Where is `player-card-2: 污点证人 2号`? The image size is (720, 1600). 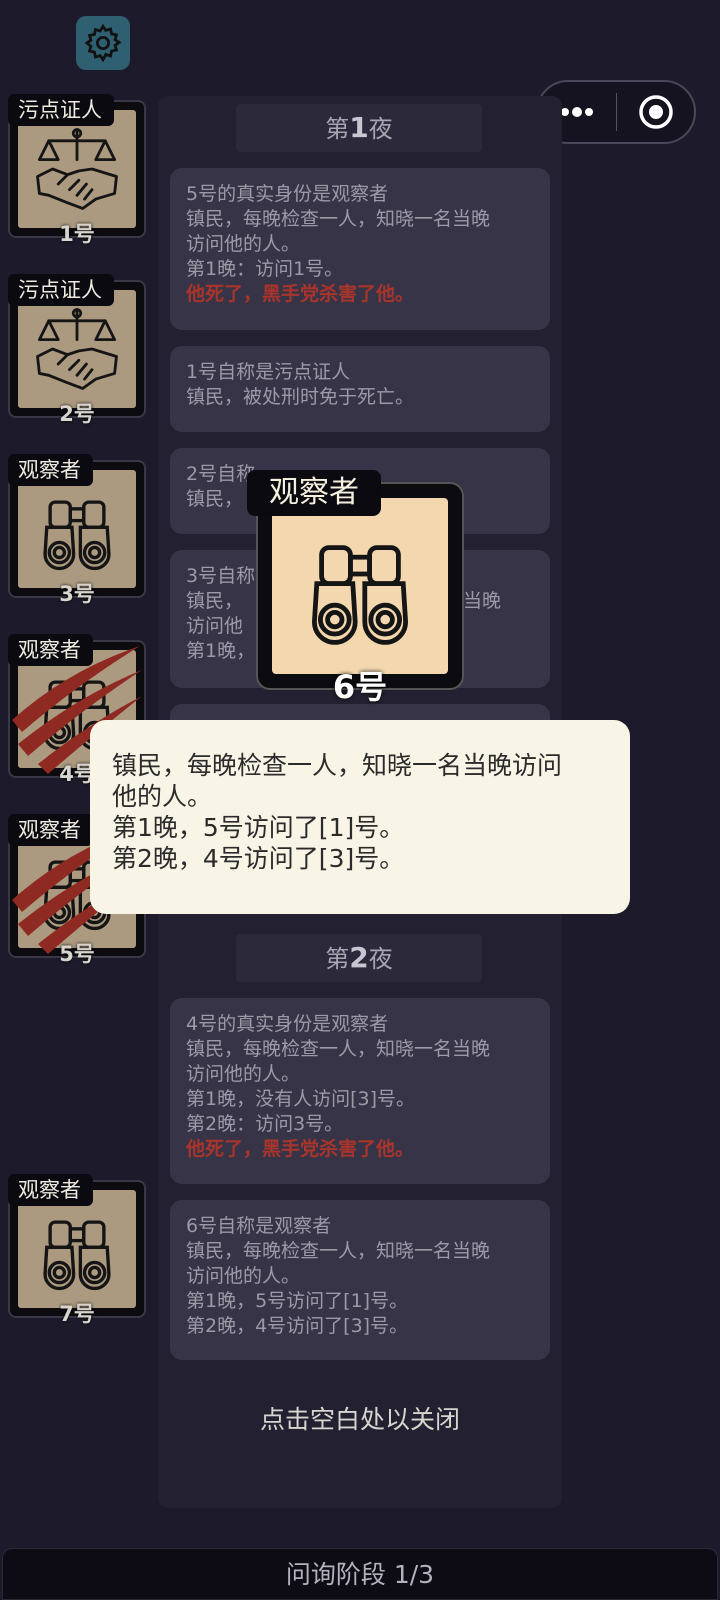 player-card-2: 污点证人 2号 is located at coordinates (77, 350).